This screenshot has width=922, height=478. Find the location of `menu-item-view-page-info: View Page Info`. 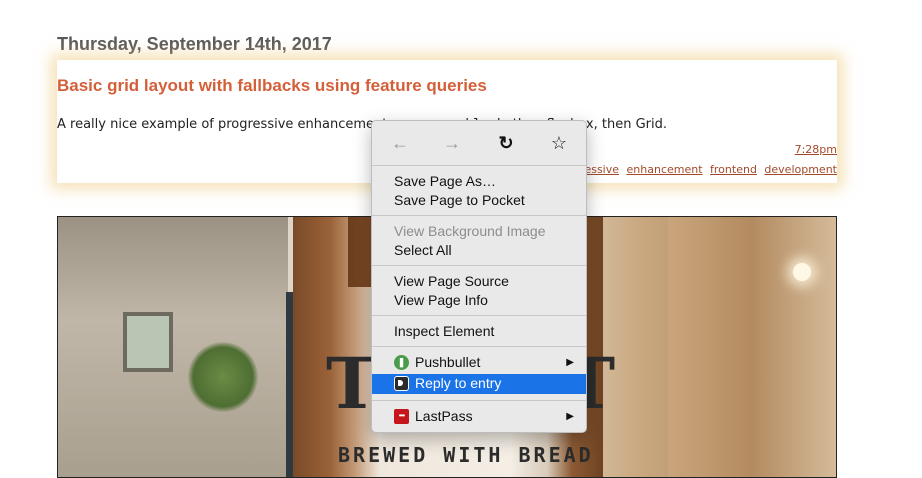

menu-item-view-page-info: View Page Info is located at coordinates (479, 300).